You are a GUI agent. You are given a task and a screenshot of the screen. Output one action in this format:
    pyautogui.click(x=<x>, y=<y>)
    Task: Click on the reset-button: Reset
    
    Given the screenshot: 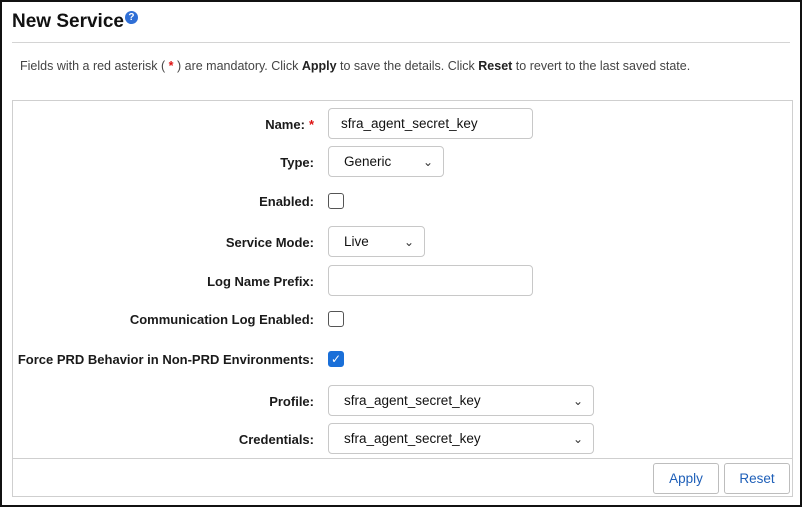 What is the action you would take?
    pyautogui.click(x=757, y=478)
    